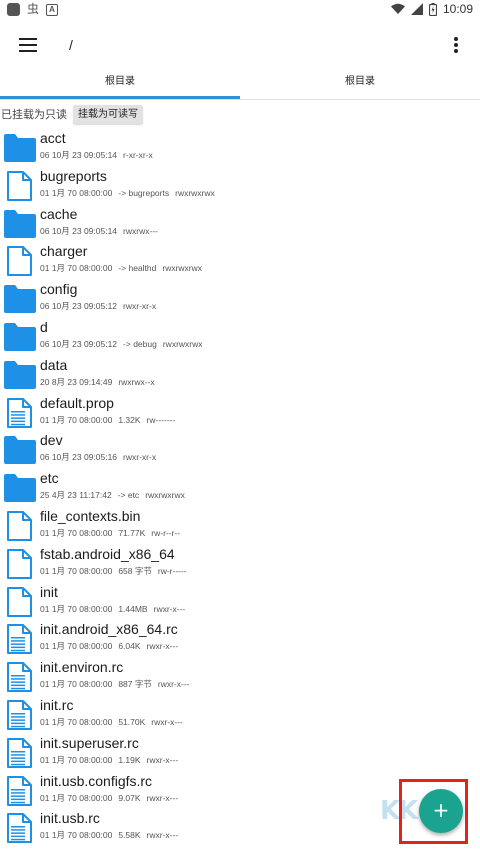 The width and height of the screenshot is (480, 852). Describe the element at coordinates (397, 8) in the screenshot. I see `wifi-icon` at that location.